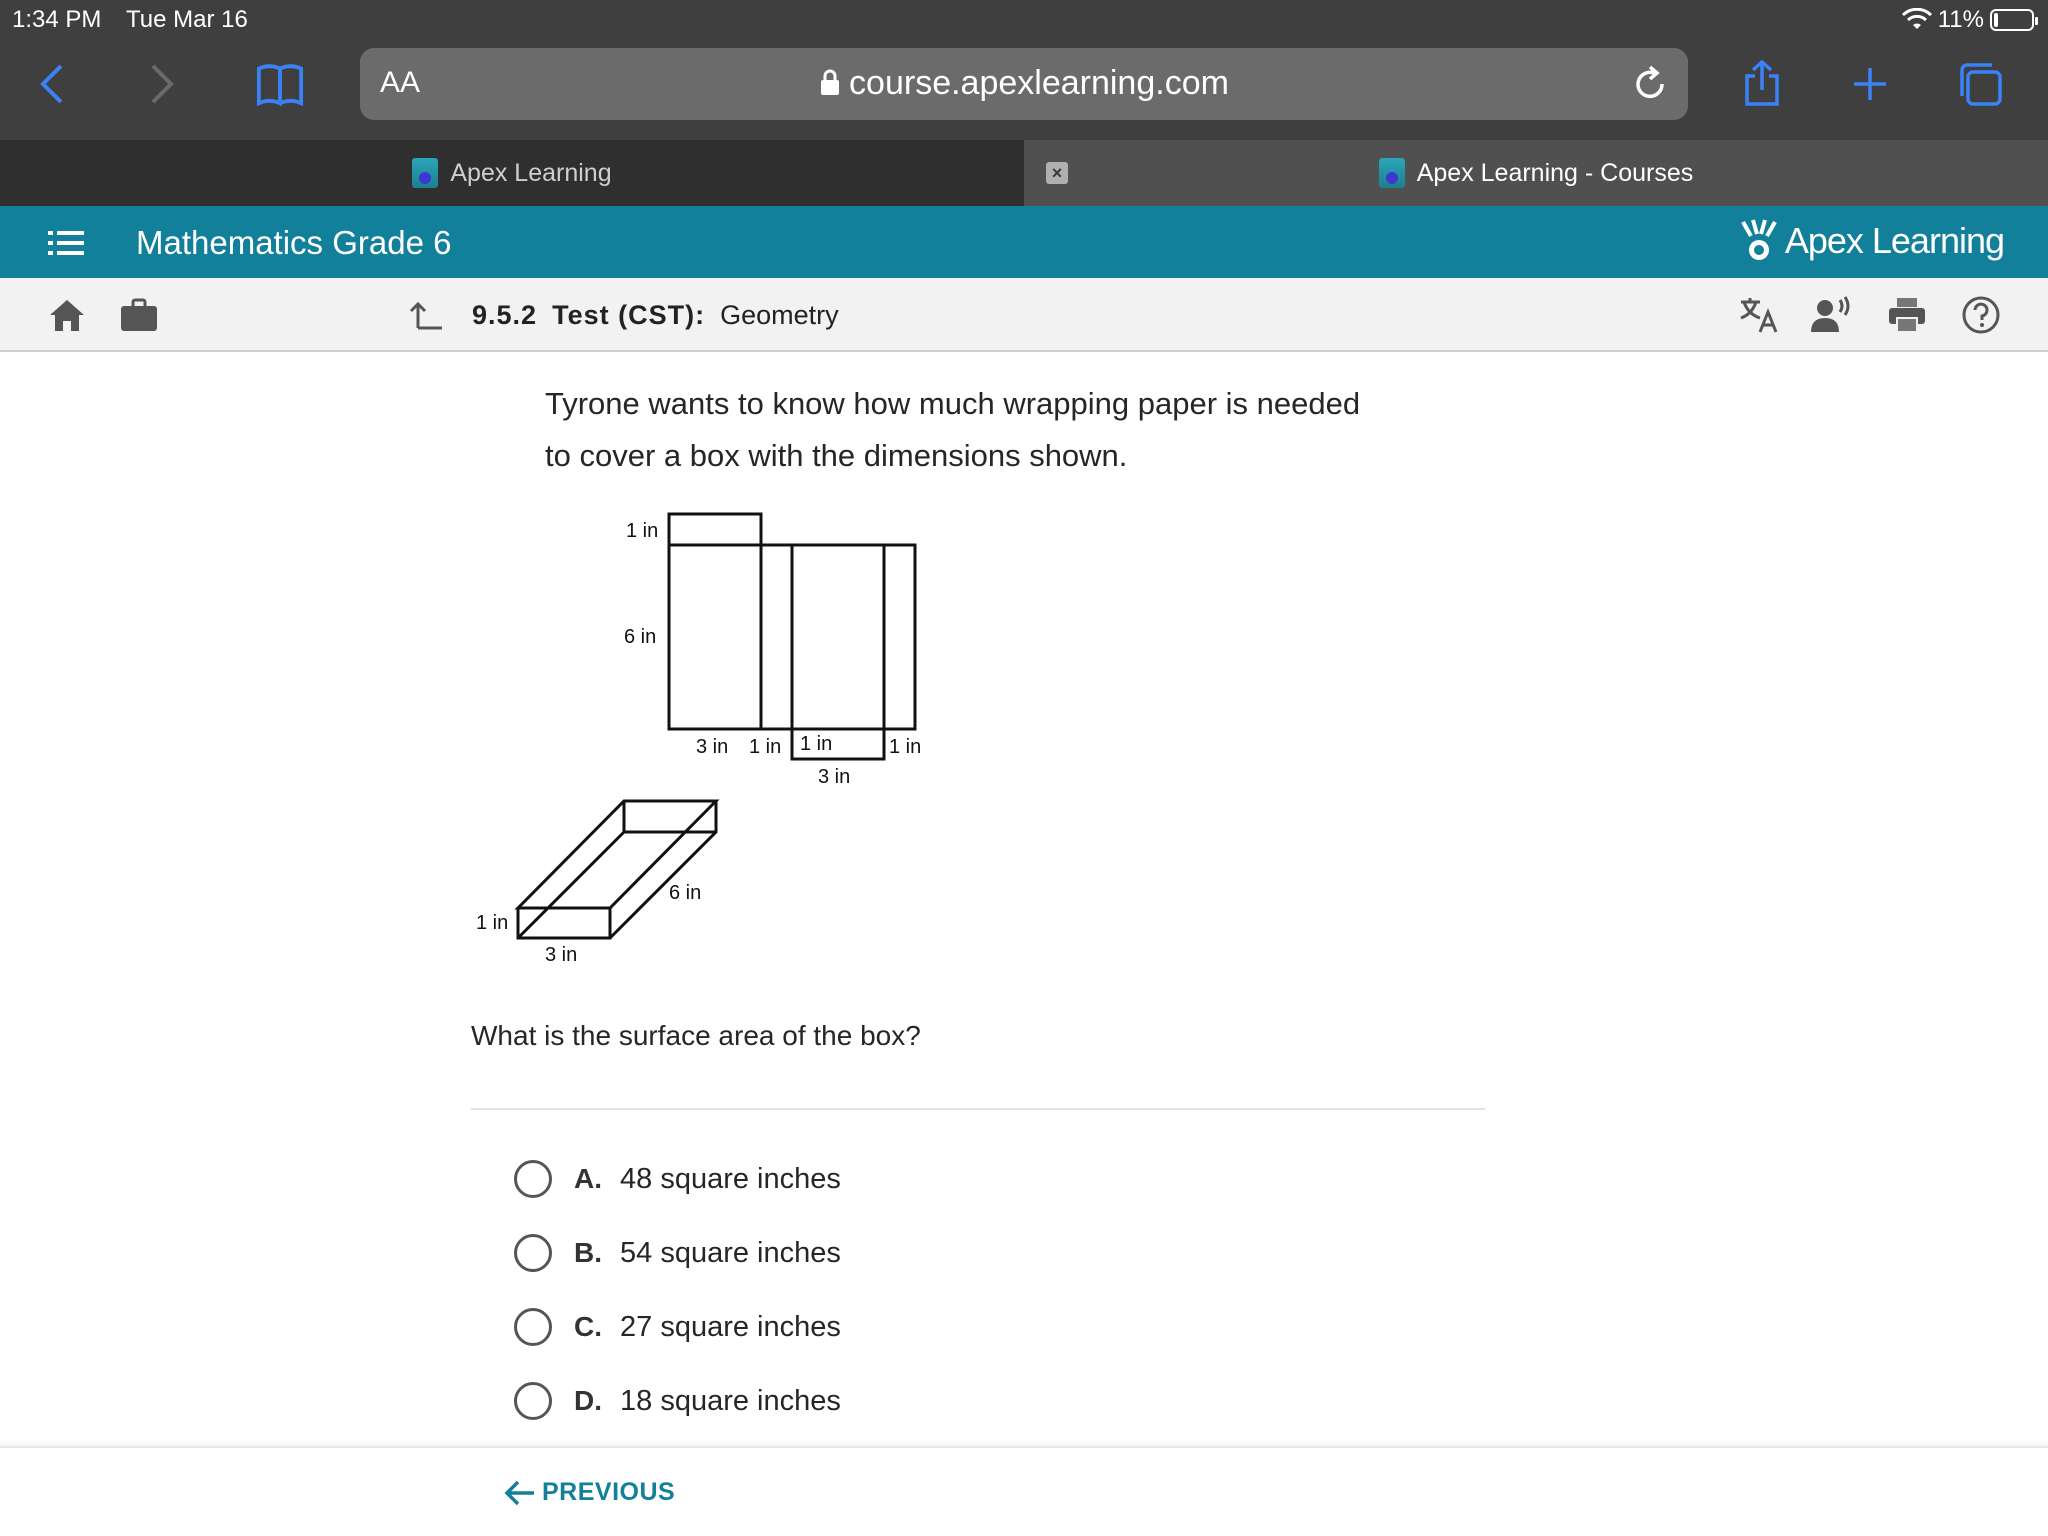  Describe the element at coordinates (2014, 20) in the screenshot. I see `battery-icon` at that location.